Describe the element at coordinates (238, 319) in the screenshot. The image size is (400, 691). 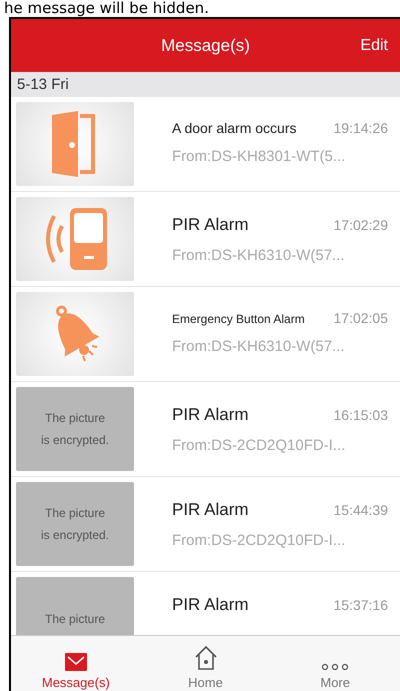
I see `alarm-title: Emergency Button Alarm` at that location.